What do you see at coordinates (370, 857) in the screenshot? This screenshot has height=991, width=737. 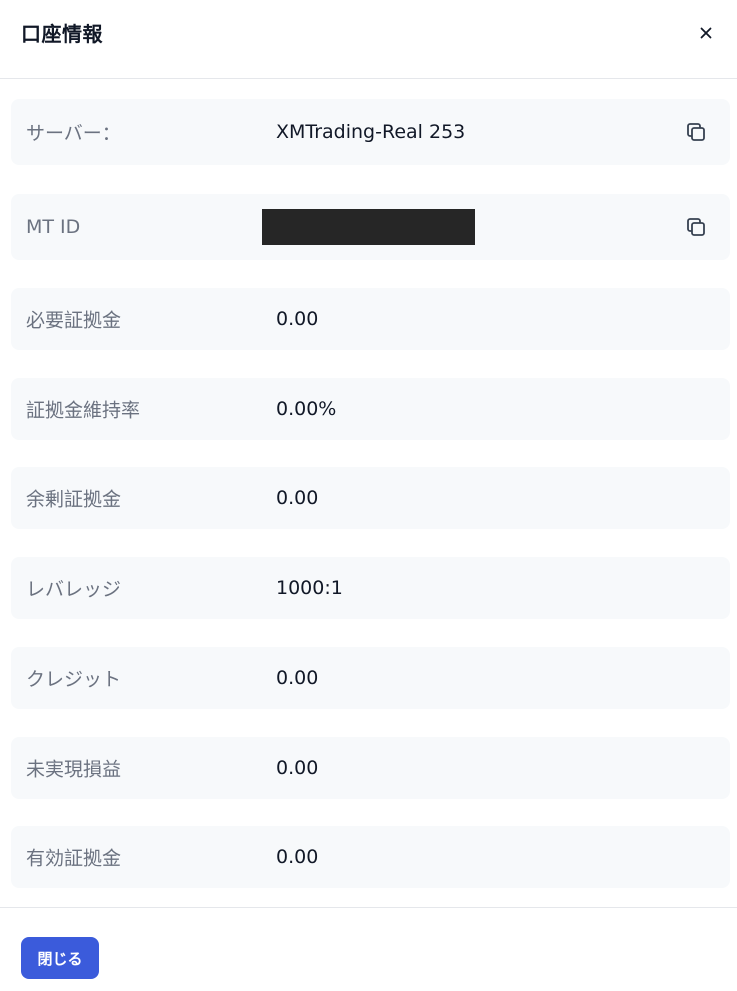 I see `row-effective-margin: 有効証拠金 0.00` at bounding box center [370, 857].